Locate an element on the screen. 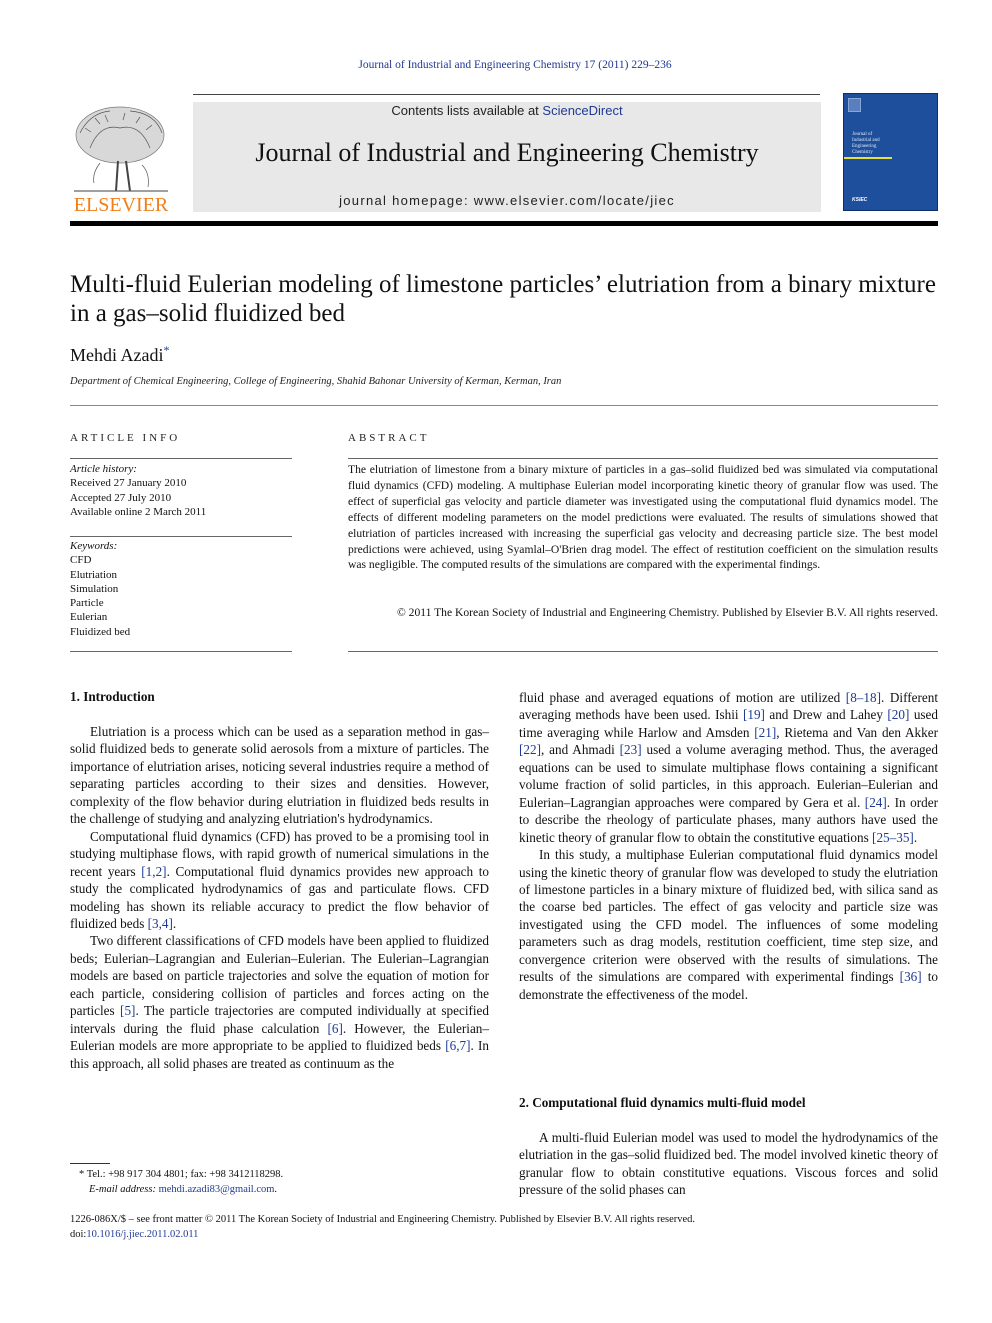  doi-label: doi: is located at coordinates (78, 1234).